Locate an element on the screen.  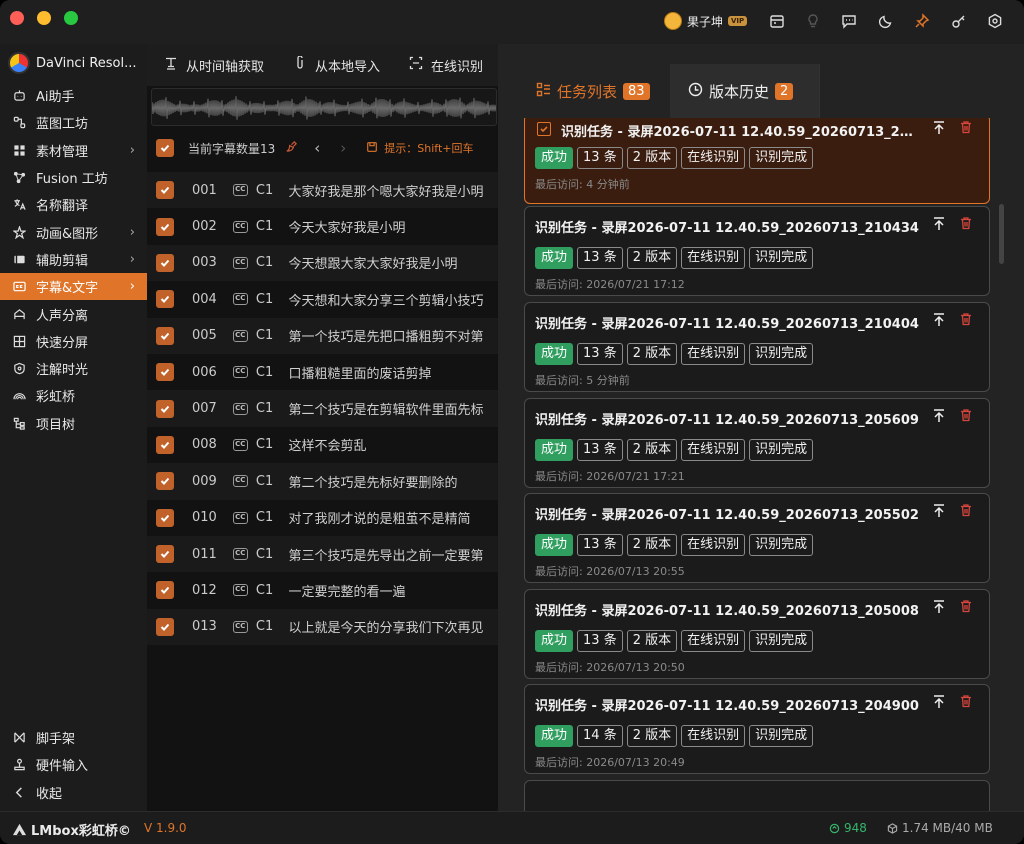
subtitle-row: 005 CC C1 第一个技巧是先把口播粗剪不对第 is located at coordinates (322, 335).